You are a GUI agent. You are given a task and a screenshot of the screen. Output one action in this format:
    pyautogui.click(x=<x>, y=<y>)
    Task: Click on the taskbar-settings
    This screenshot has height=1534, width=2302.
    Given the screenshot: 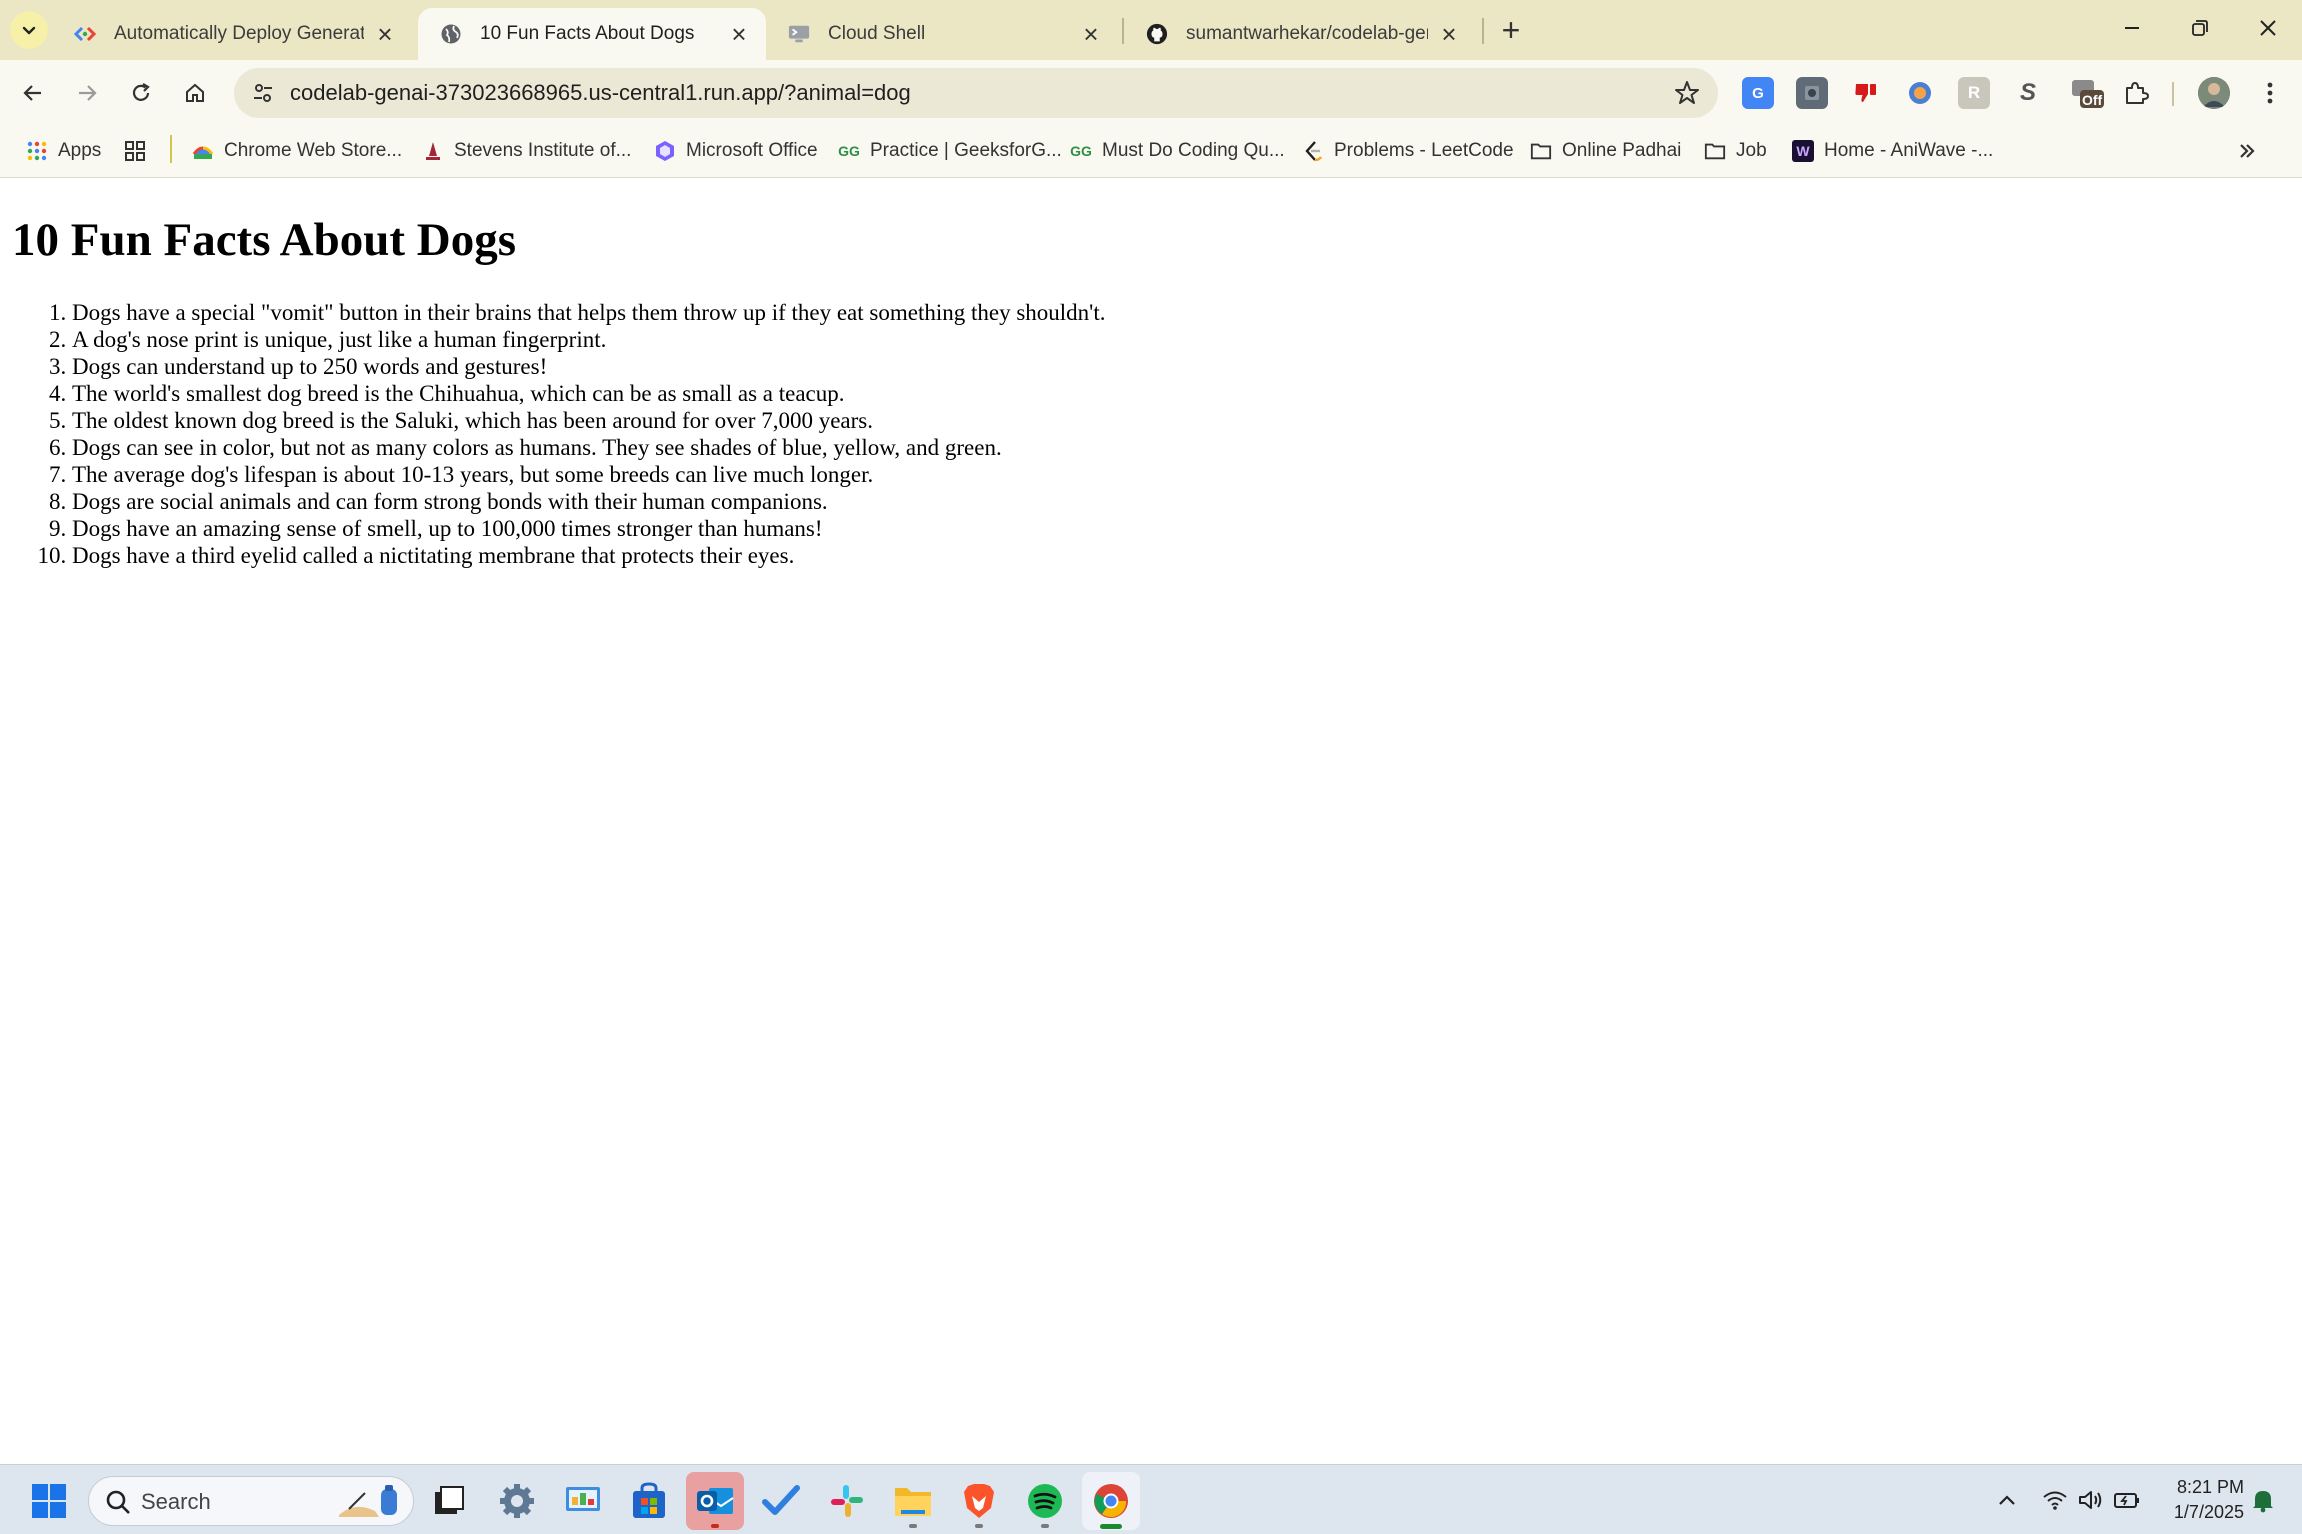 What is the action you would take?
    pyautogui.click(x=517, y=1501)
    